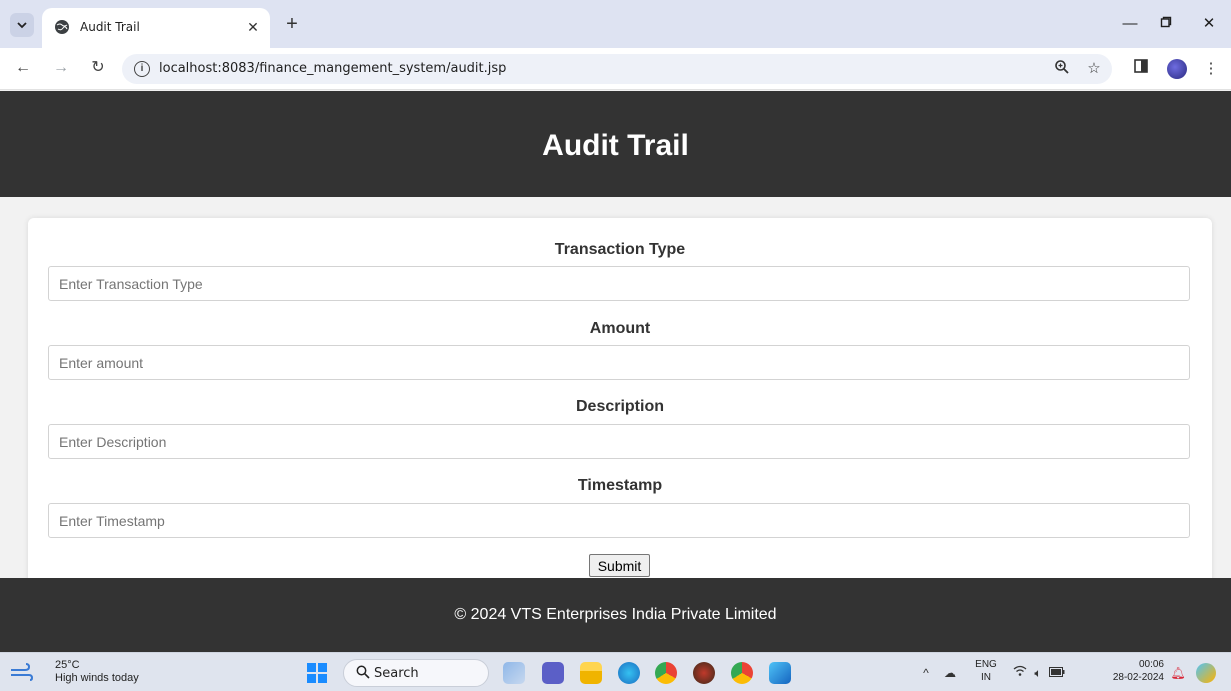 Image resolution: width=1231 pixels, height=691 pixels. Describe the element at coordinates (591, 673) in the screenshot. I see `file-explorer-icon` at that location.